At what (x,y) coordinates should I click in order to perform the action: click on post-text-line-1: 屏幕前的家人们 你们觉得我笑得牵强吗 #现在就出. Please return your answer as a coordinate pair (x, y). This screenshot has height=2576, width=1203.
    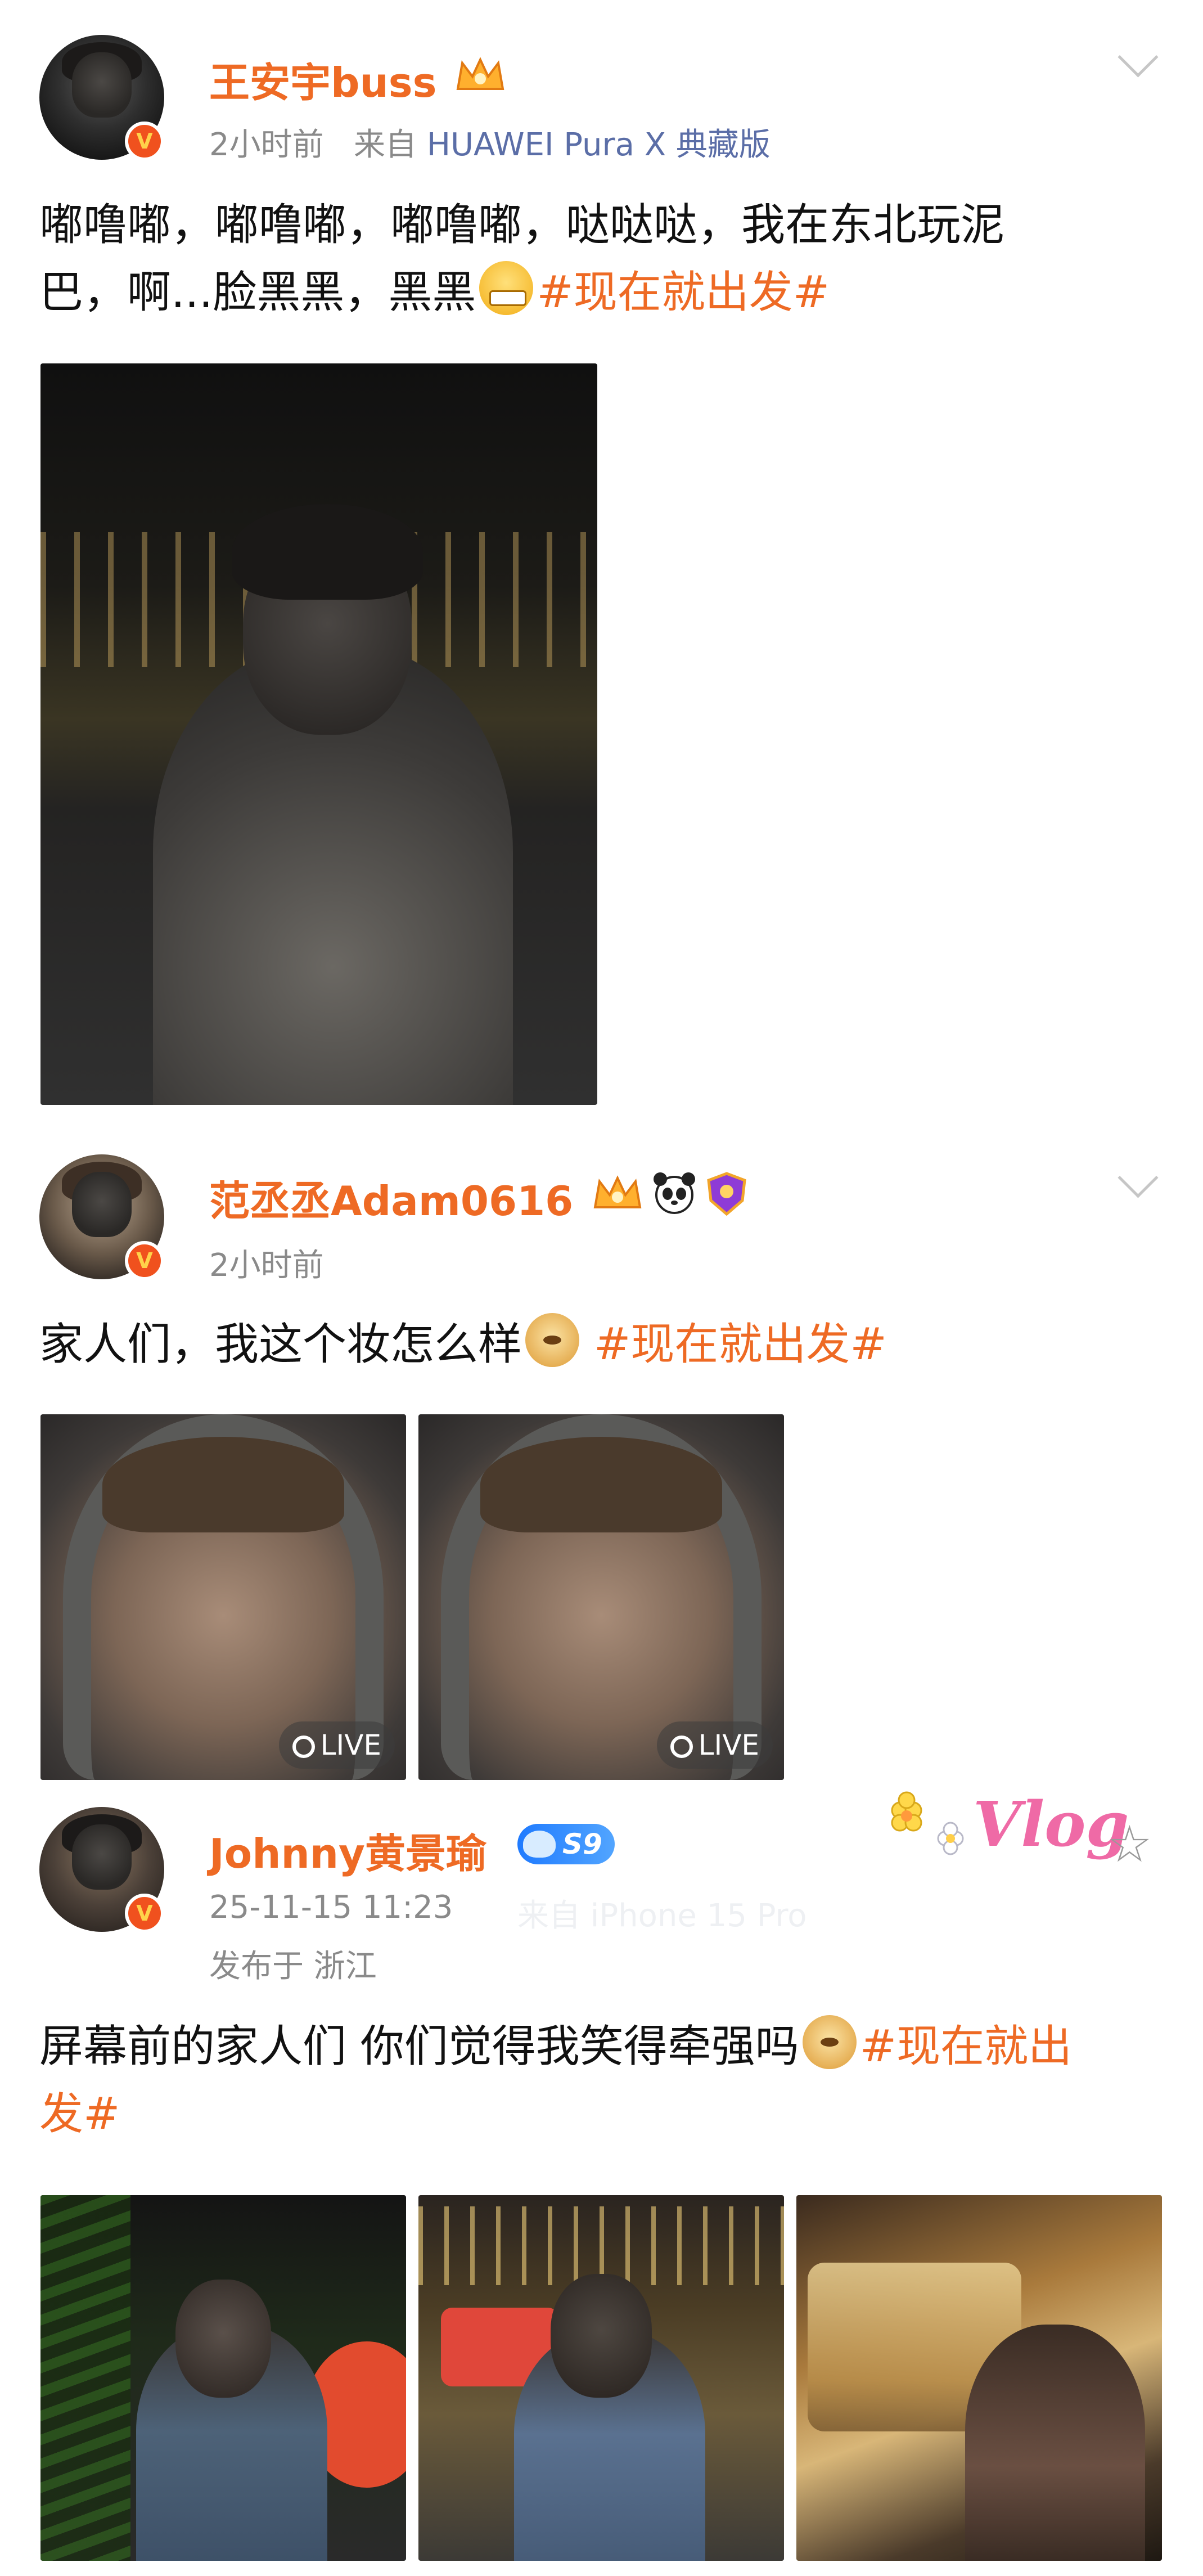
    Looking at the image, I should click on (601, 2046).